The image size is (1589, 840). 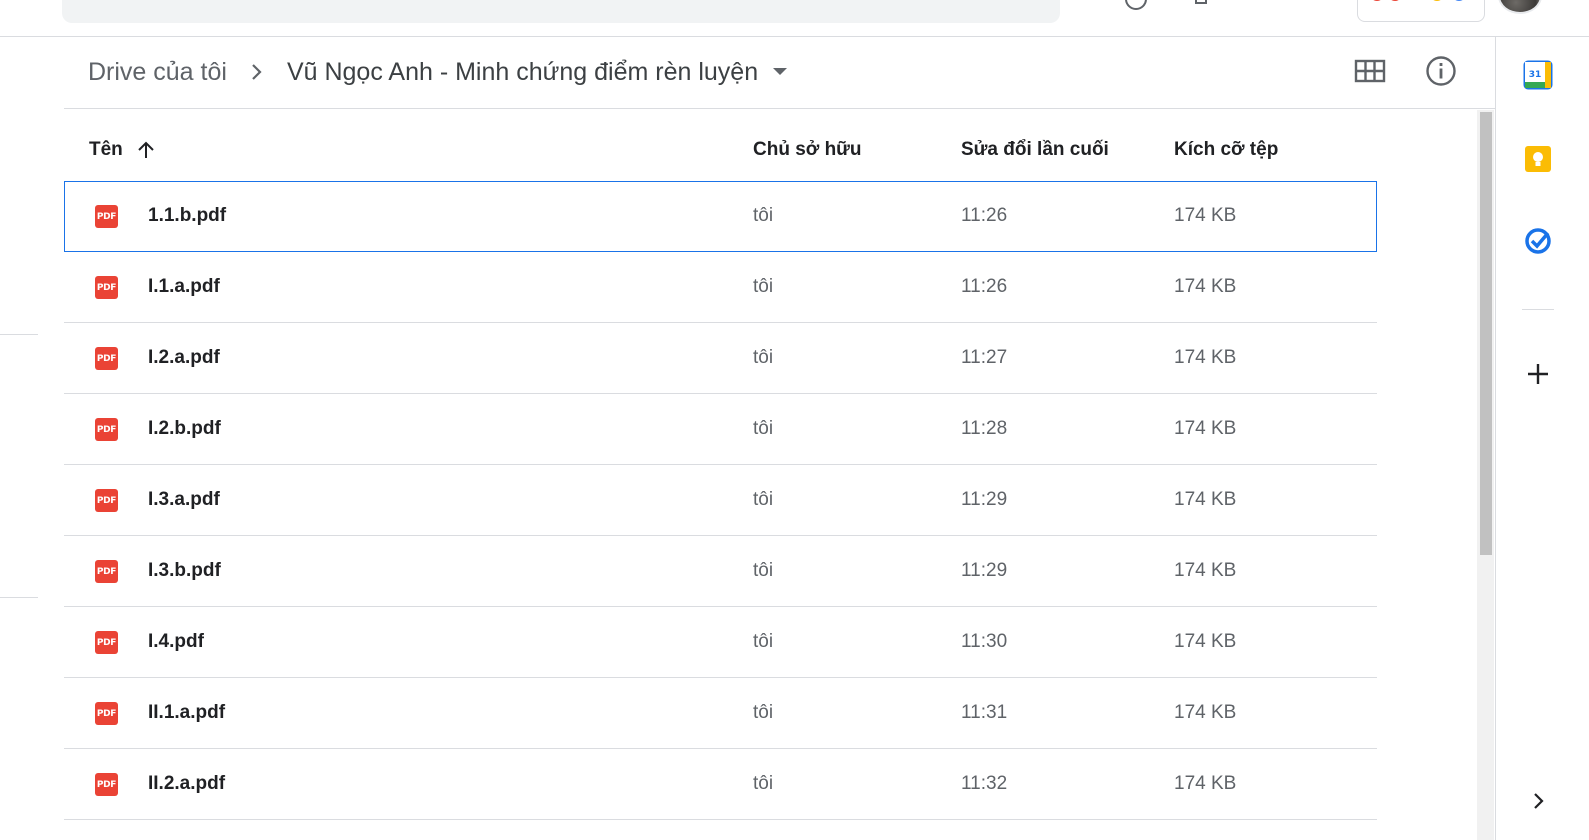 What do you see at coordinates (184, 287) in the screenshot?
I see `file-name: I.1.a.pdf` at bounding box center [184, 287].